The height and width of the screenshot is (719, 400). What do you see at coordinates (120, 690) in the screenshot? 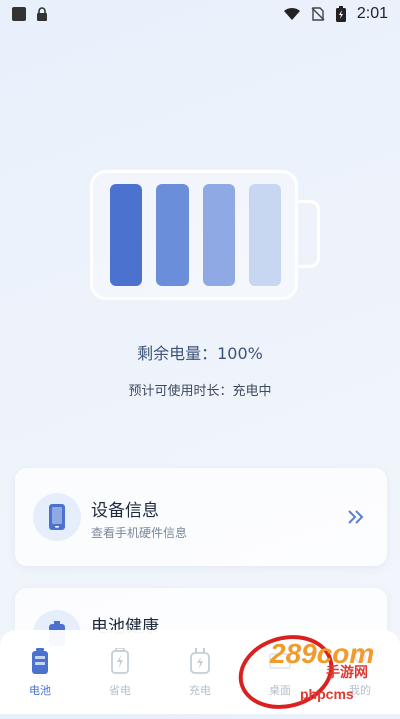
I see `tab-power-saving-label: 省电` at bounding box center [120, 690].